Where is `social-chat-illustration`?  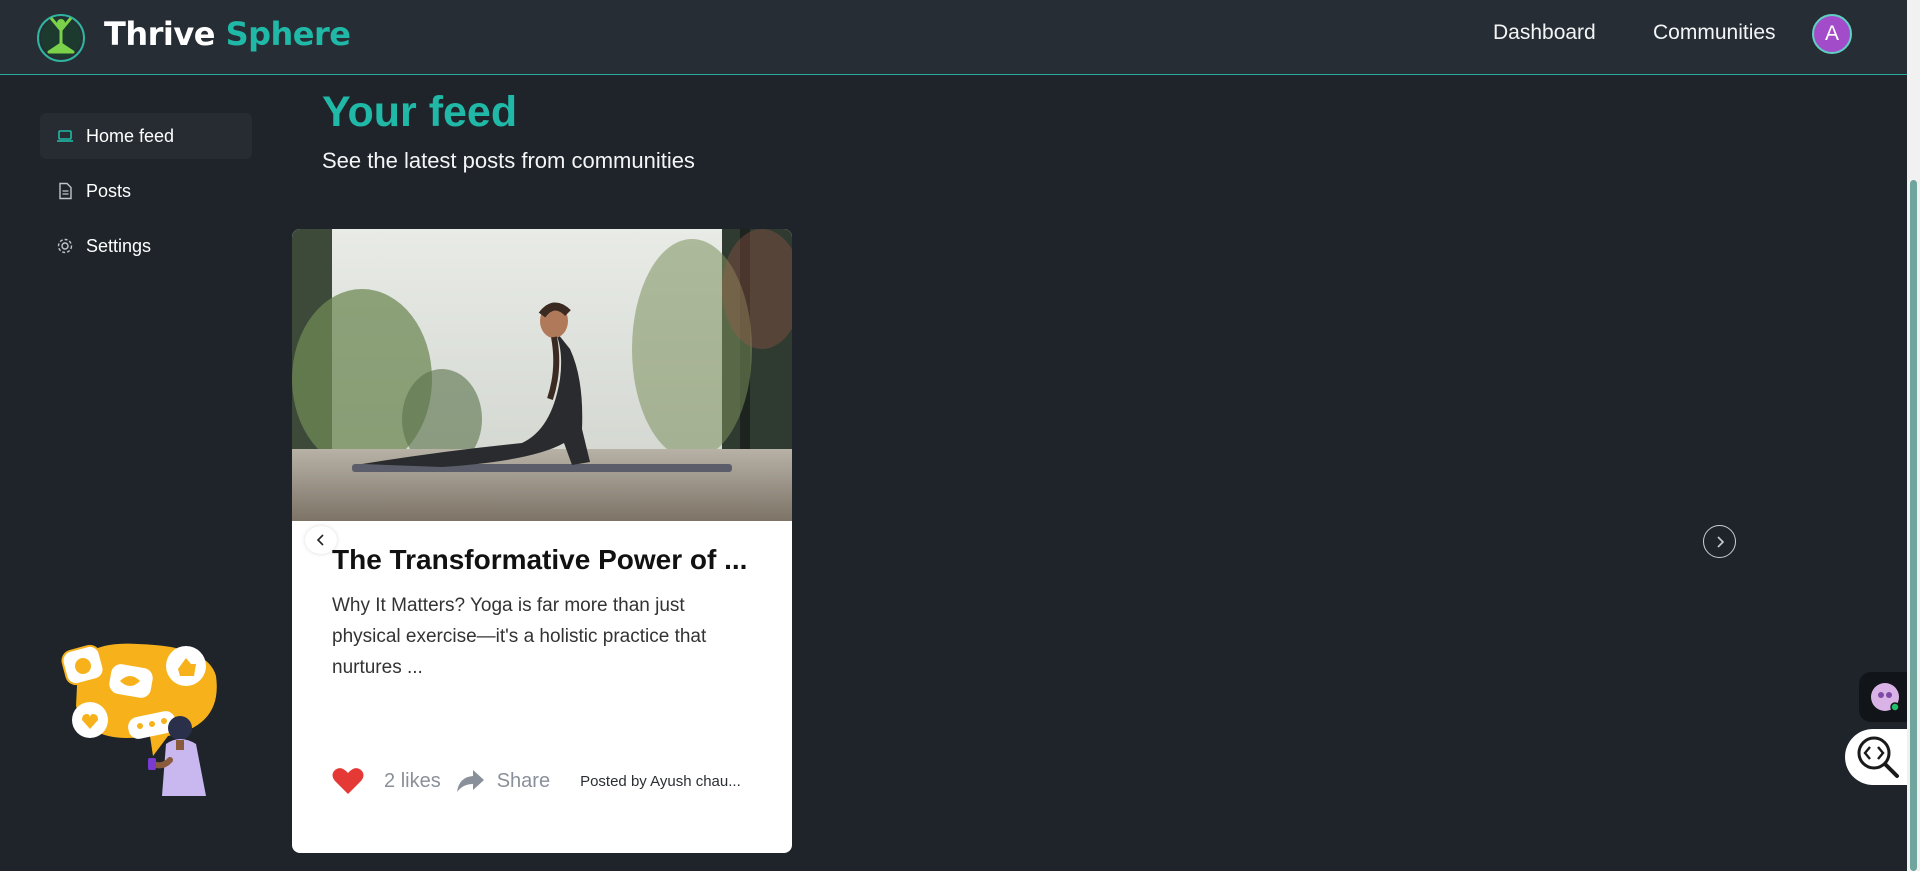
social-chat-illustration is located at coordinates (139, 719).